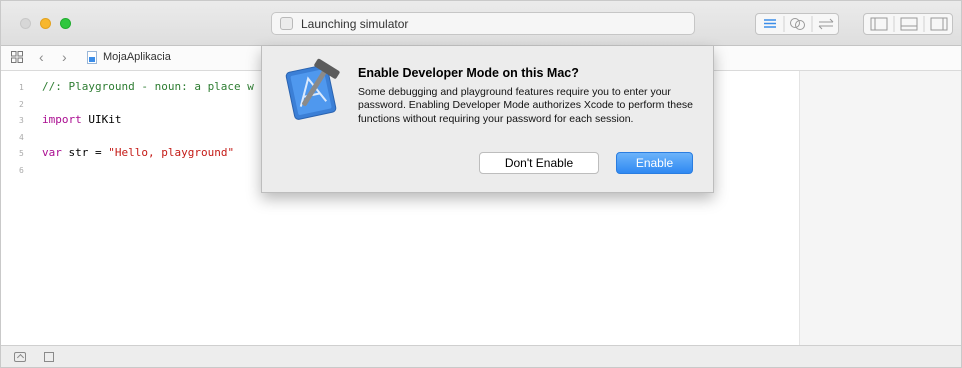 This screenshot has width=962, height=368. Describe the element at coordinates (939, 24) in the screenshot. I see `utilities-toggle-icon` at that location.